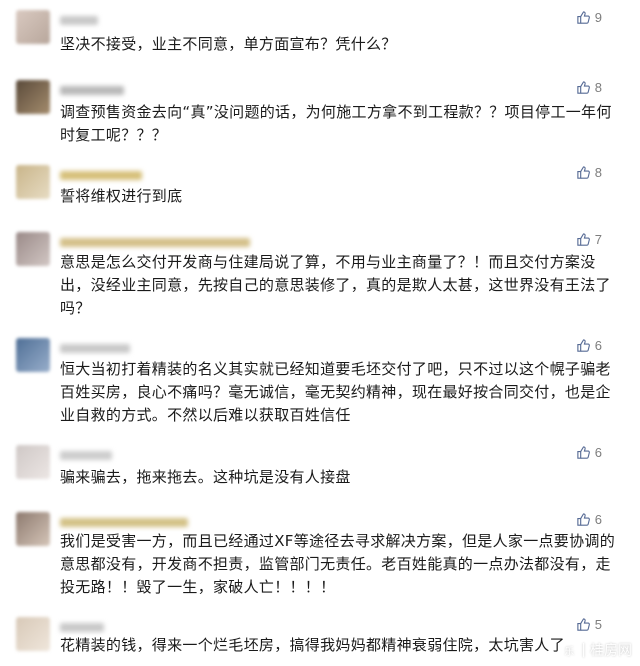 Image resolution: width=640 pixels, height=666 pixels. Describe the element at coordinates (205, 477) in the screenshot. I see `comment-text: 骗来骗去，拖来拖去。这种坑是没有人接盘` at that location.